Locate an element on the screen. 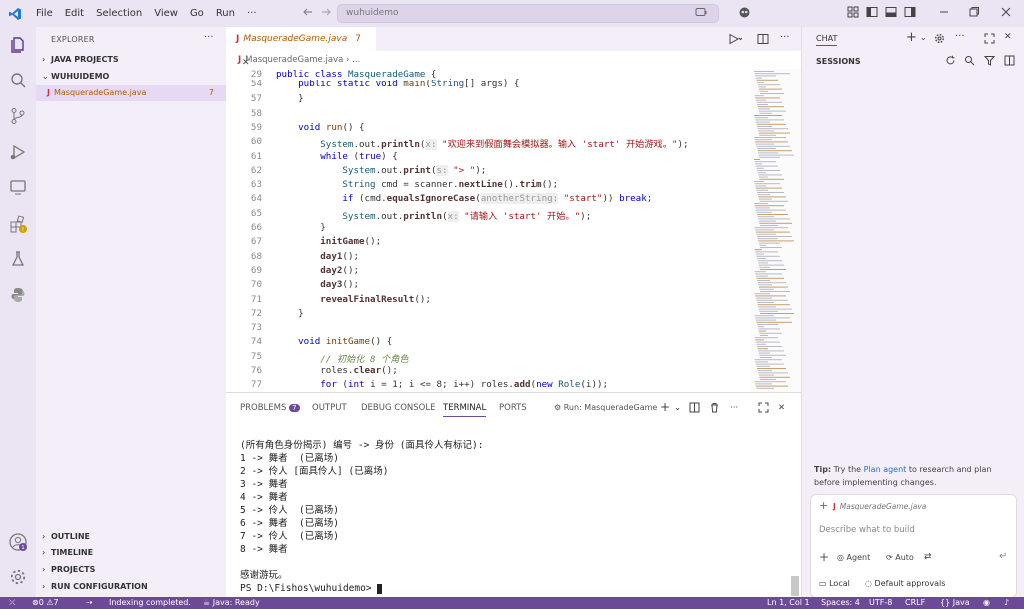  toggle-sidebar-icon is located at coordinates (873, 13).